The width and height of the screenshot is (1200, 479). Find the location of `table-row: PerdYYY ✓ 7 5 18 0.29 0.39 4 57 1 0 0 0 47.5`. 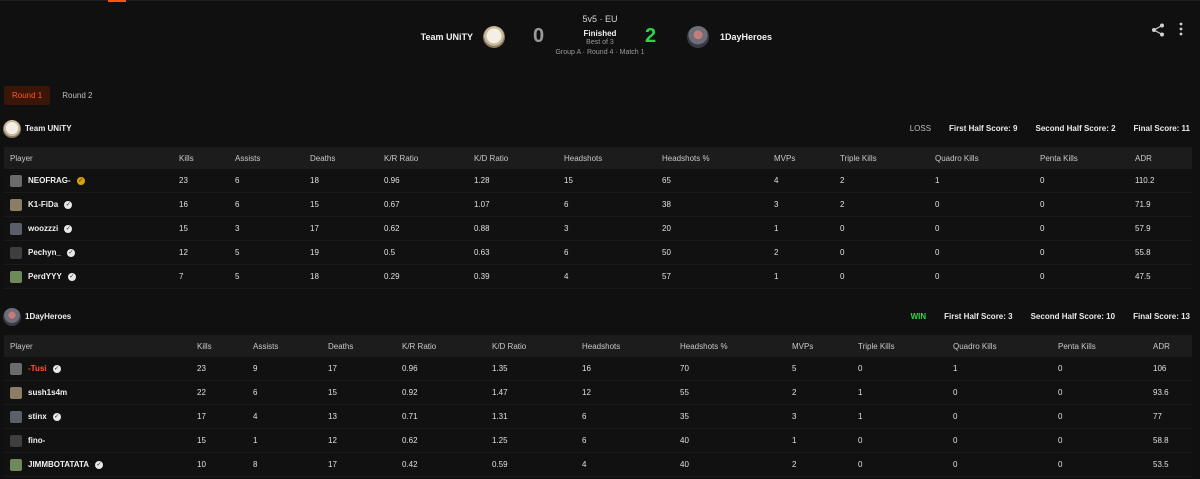

table-row: PerdYYY ✓ 7 5 18 0.29 0.39 4 57 1 0 0 0 47.5 is located at coordinates (598, 276).